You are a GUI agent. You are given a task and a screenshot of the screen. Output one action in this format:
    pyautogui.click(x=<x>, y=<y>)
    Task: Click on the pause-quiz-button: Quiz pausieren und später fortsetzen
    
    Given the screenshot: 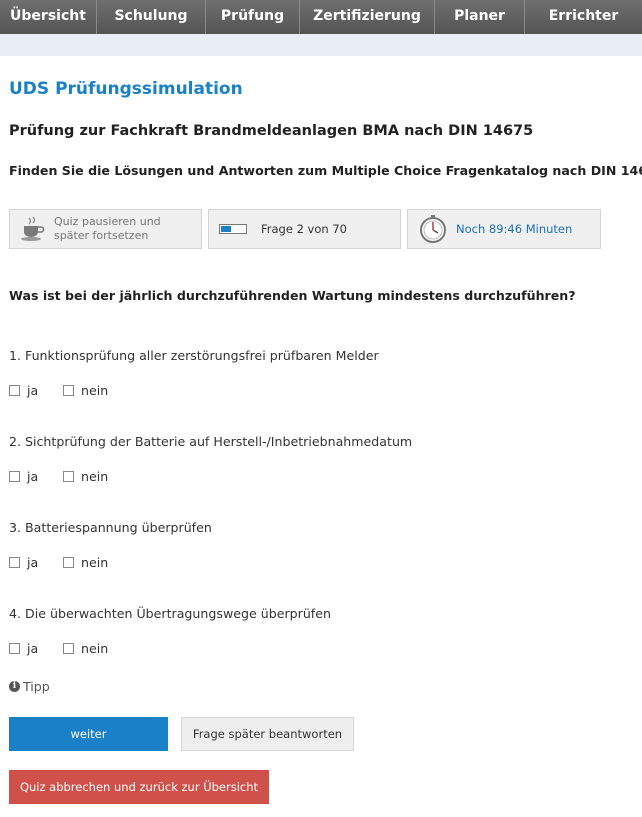 What is the action you would take?
    pyautogui.click(x=105, y=229)
    